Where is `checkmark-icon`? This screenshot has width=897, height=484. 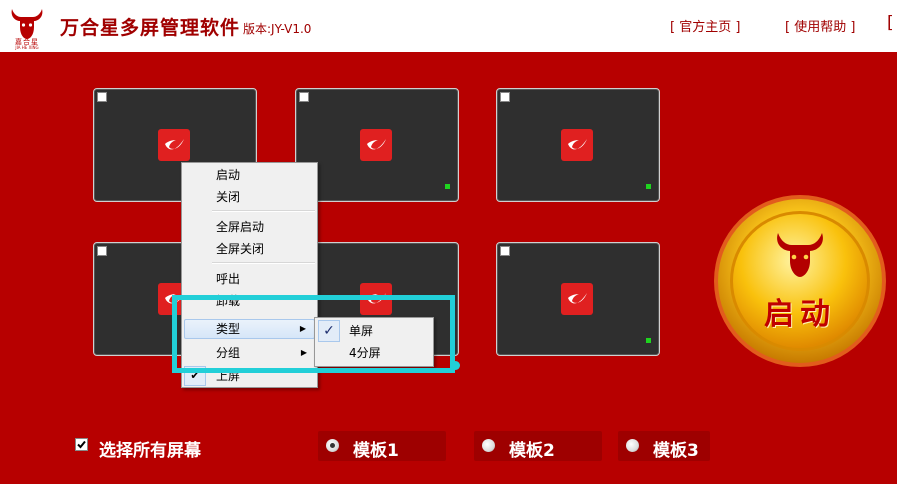
checkmark-icon is located at coordinates (81, 444).